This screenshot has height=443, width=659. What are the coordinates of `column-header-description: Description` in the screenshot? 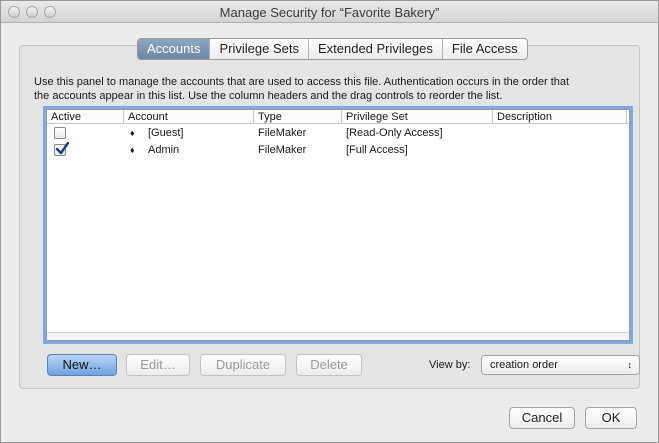 It's located at (560, 117).